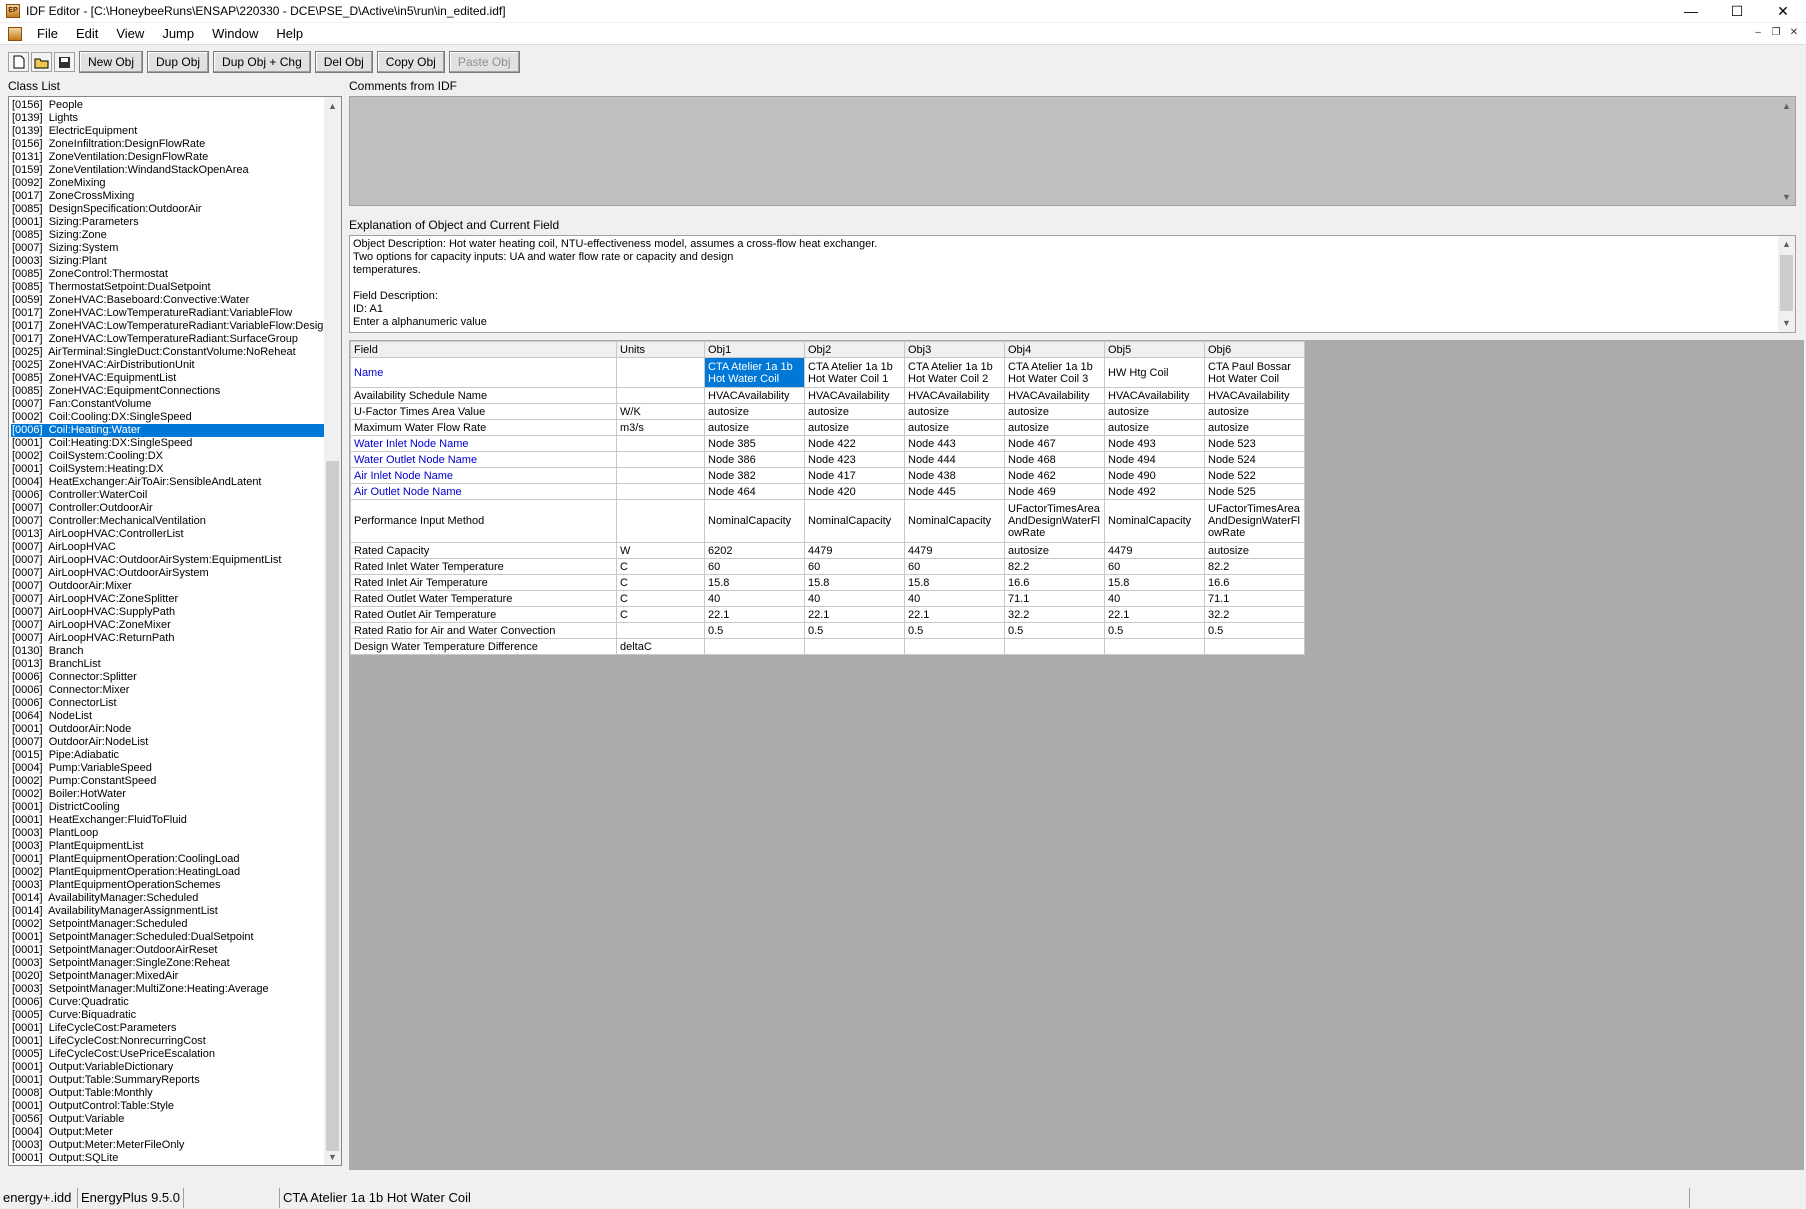 Image resolution: width=1806 pixels, height=1209 pixels. I want to click on field-name-cell: Maximum Water Flow Rate, so click(483, 427).